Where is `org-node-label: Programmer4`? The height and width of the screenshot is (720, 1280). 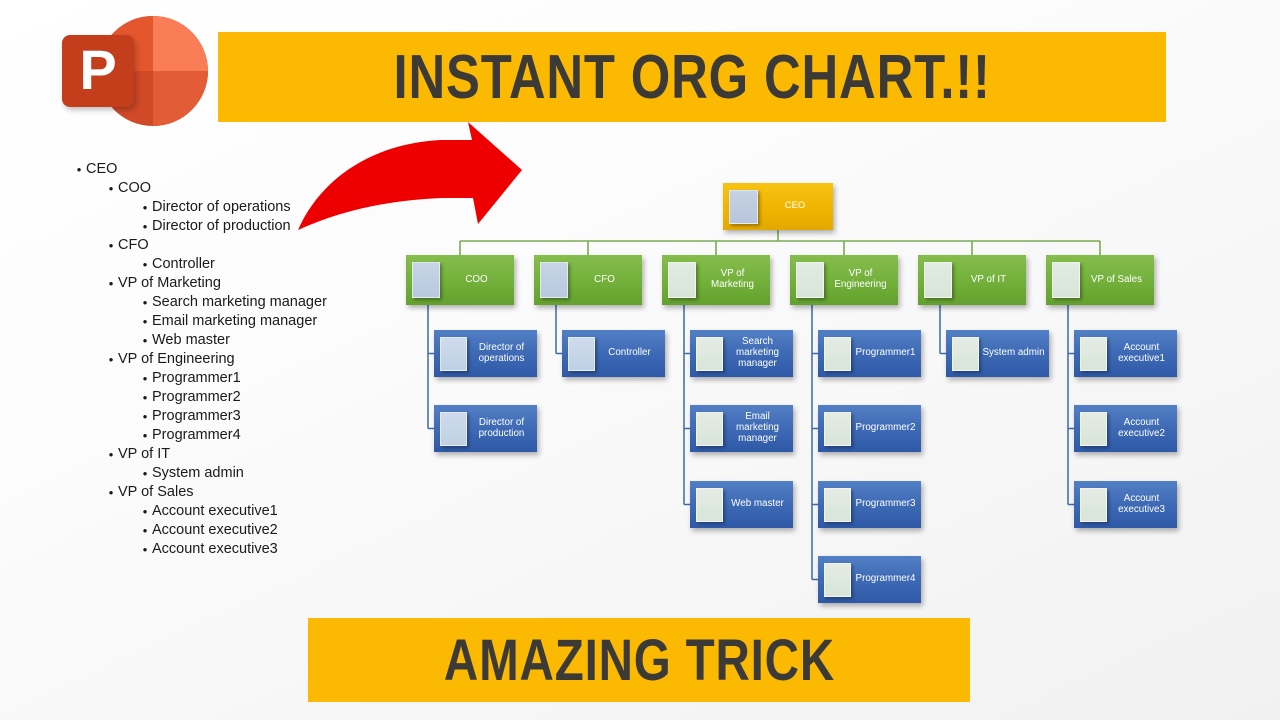 org-node-label: Programmer4 is located at coordinates (885, 579).